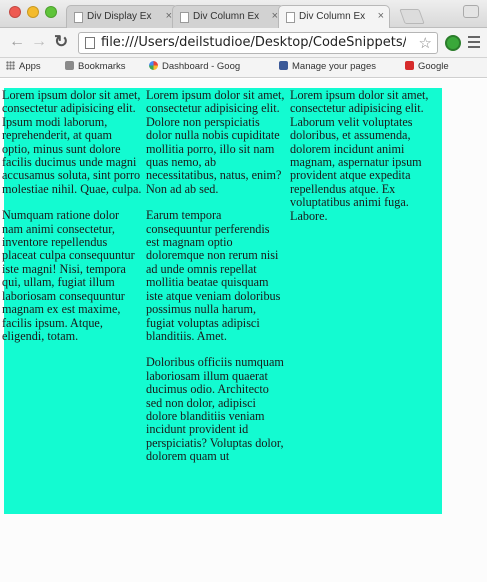 The height and width of the screenshot is (582, 487). I want to click on bookmark-google: Google, so click(427, 66).